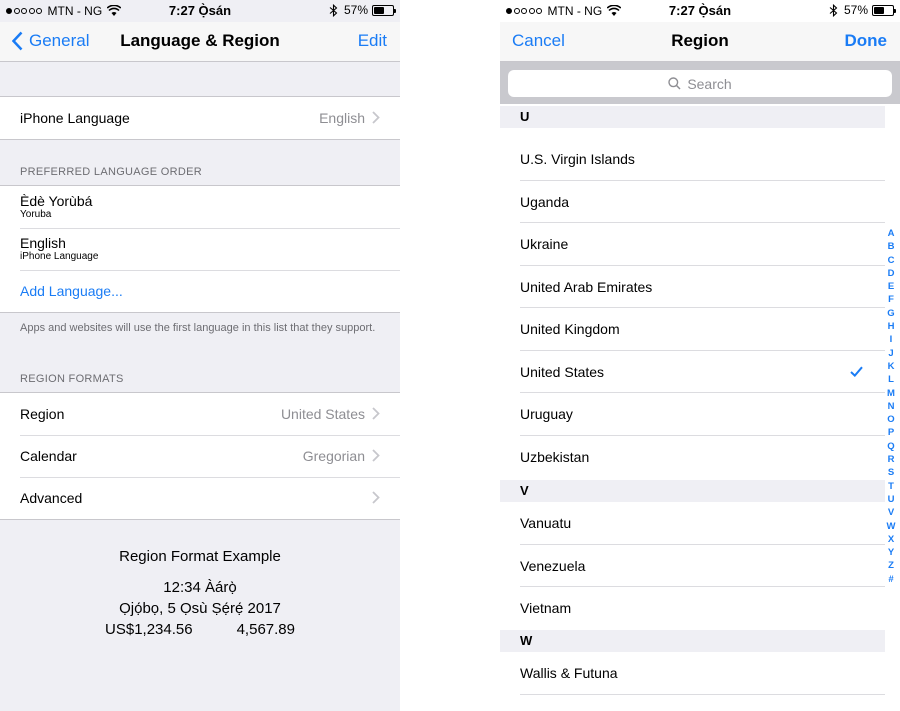 The height and width of the screenshot is (711, 900). Describe the element at coordinates (342, 118) in the screenshot. I see `iphone-language-value: English` at that location.